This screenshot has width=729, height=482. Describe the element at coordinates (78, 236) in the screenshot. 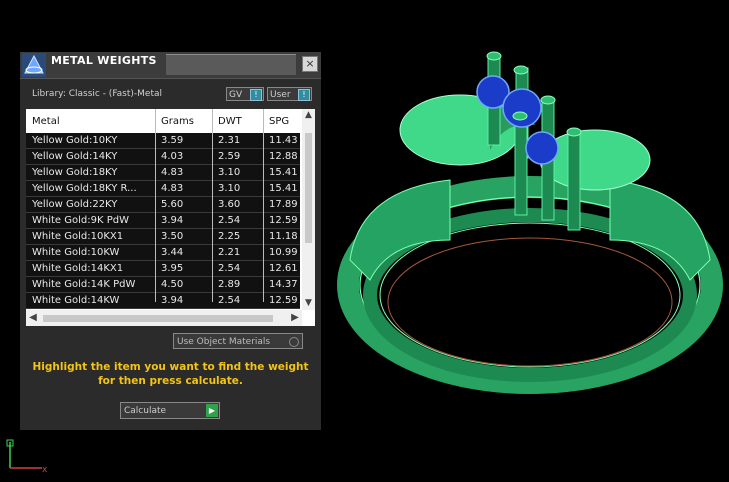

I see `cell-metal: White Gold:10KX1` at that location.